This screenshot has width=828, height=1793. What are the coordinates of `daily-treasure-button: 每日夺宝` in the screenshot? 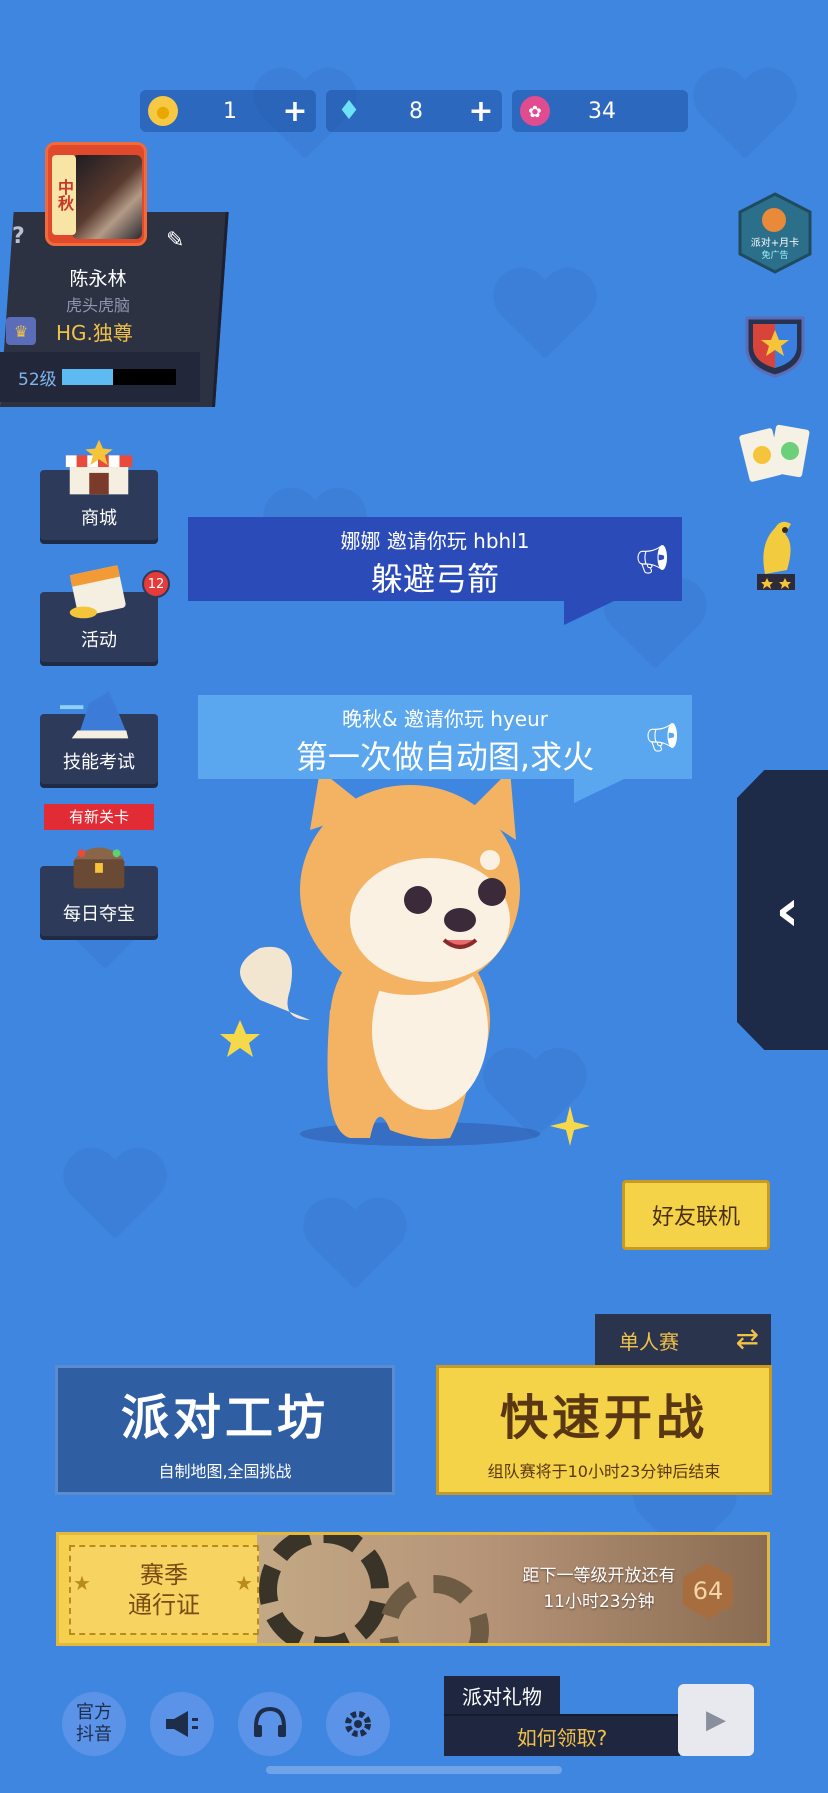 It's located at (99, 891).